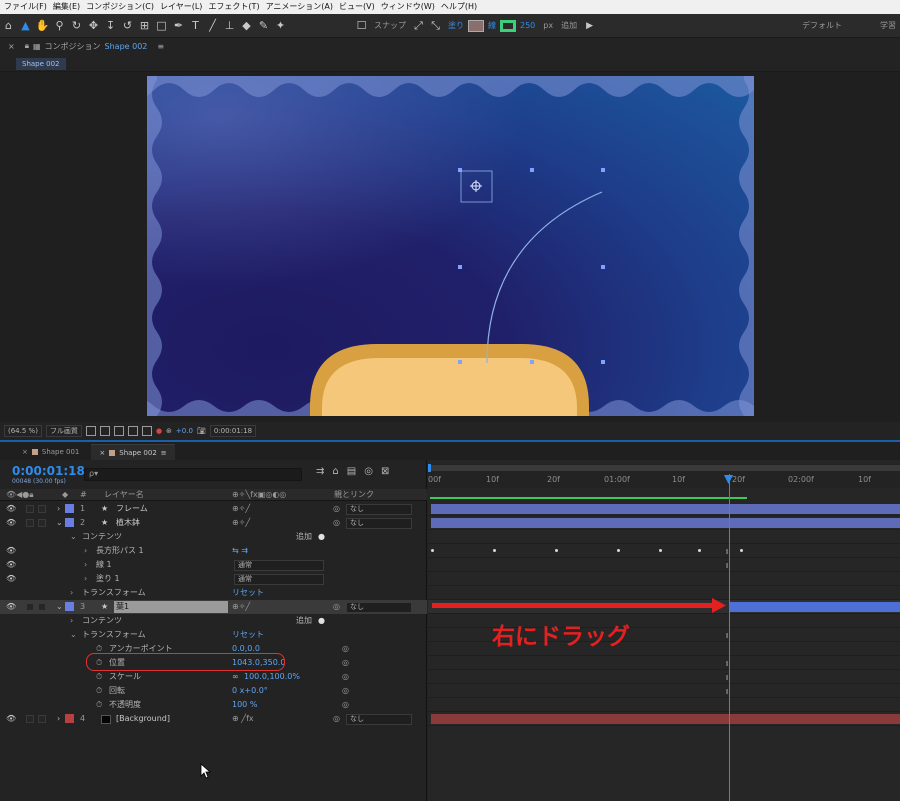 The width and height of the screenshot is (900, 801). Describe the element at coordinates (25, 26) in the screenshot. I see `selection-tool-icon: ▲` at that location.